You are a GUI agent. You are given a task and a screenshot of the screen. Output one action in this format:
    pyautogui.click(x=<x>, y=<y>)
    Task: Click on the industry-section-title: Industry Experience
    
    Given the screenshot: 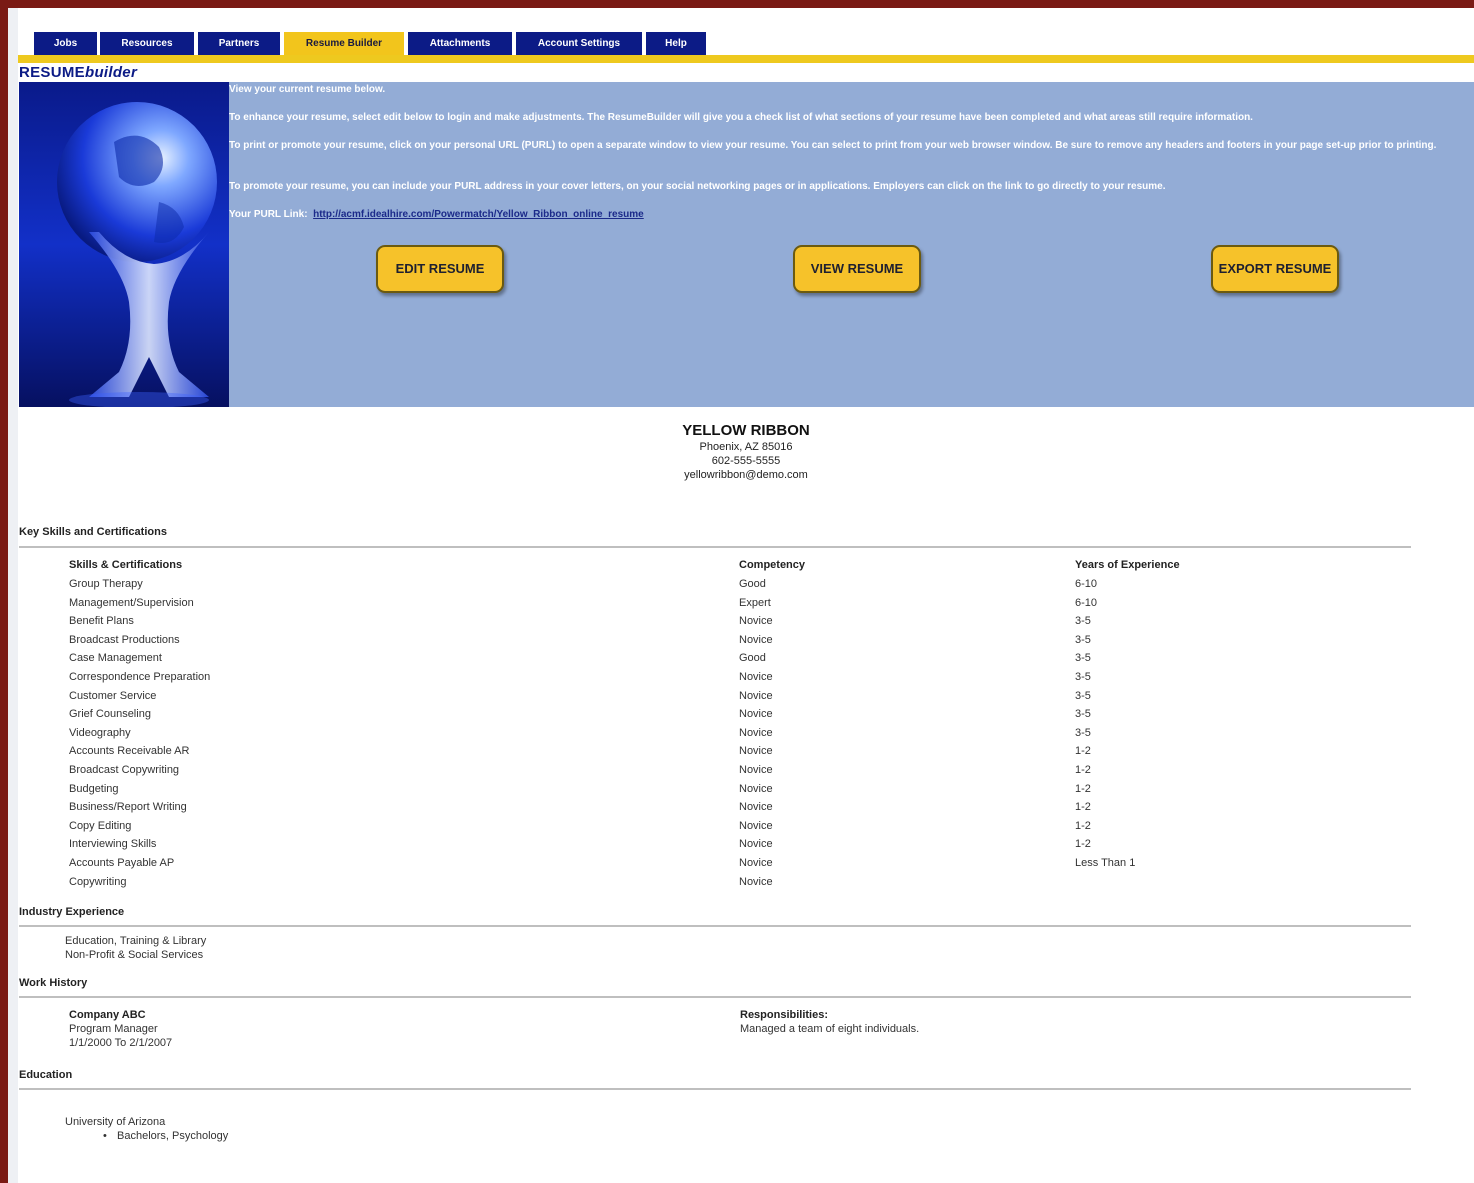 What is the action you would take?
    pyautogui.click(x=72, y=912)
    